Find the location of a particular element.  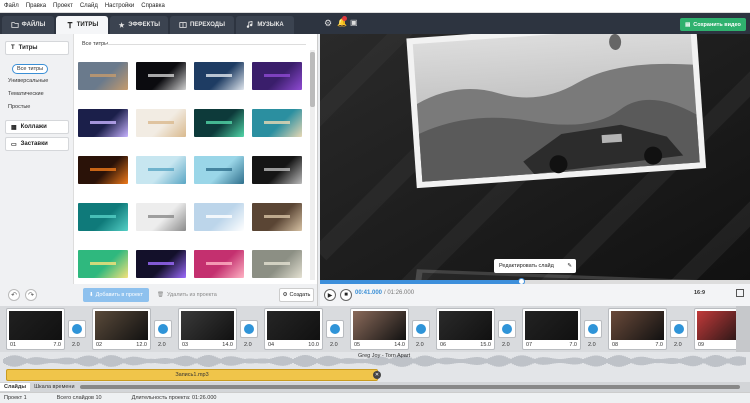

edit-slide-button: Редактировать слайд ✎ is located at coordinates (535, 266).